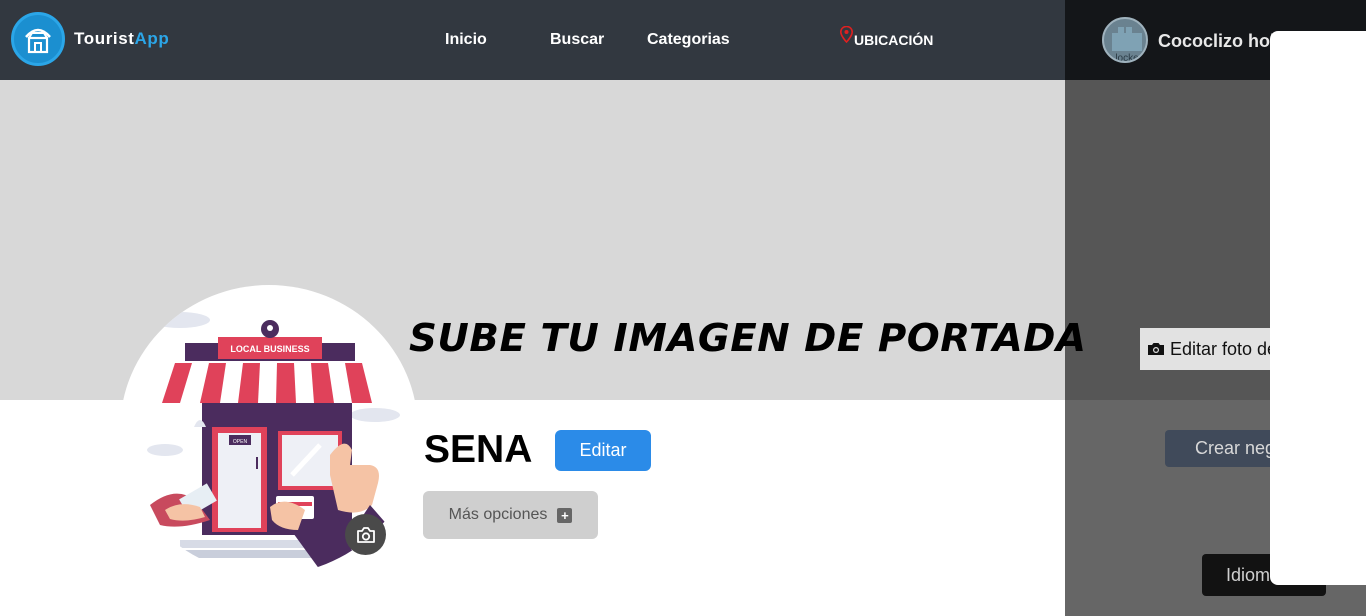  Describe the element at coordinates (1318, 308) in the screenshot. I see `side-drawer-panel` at that location.